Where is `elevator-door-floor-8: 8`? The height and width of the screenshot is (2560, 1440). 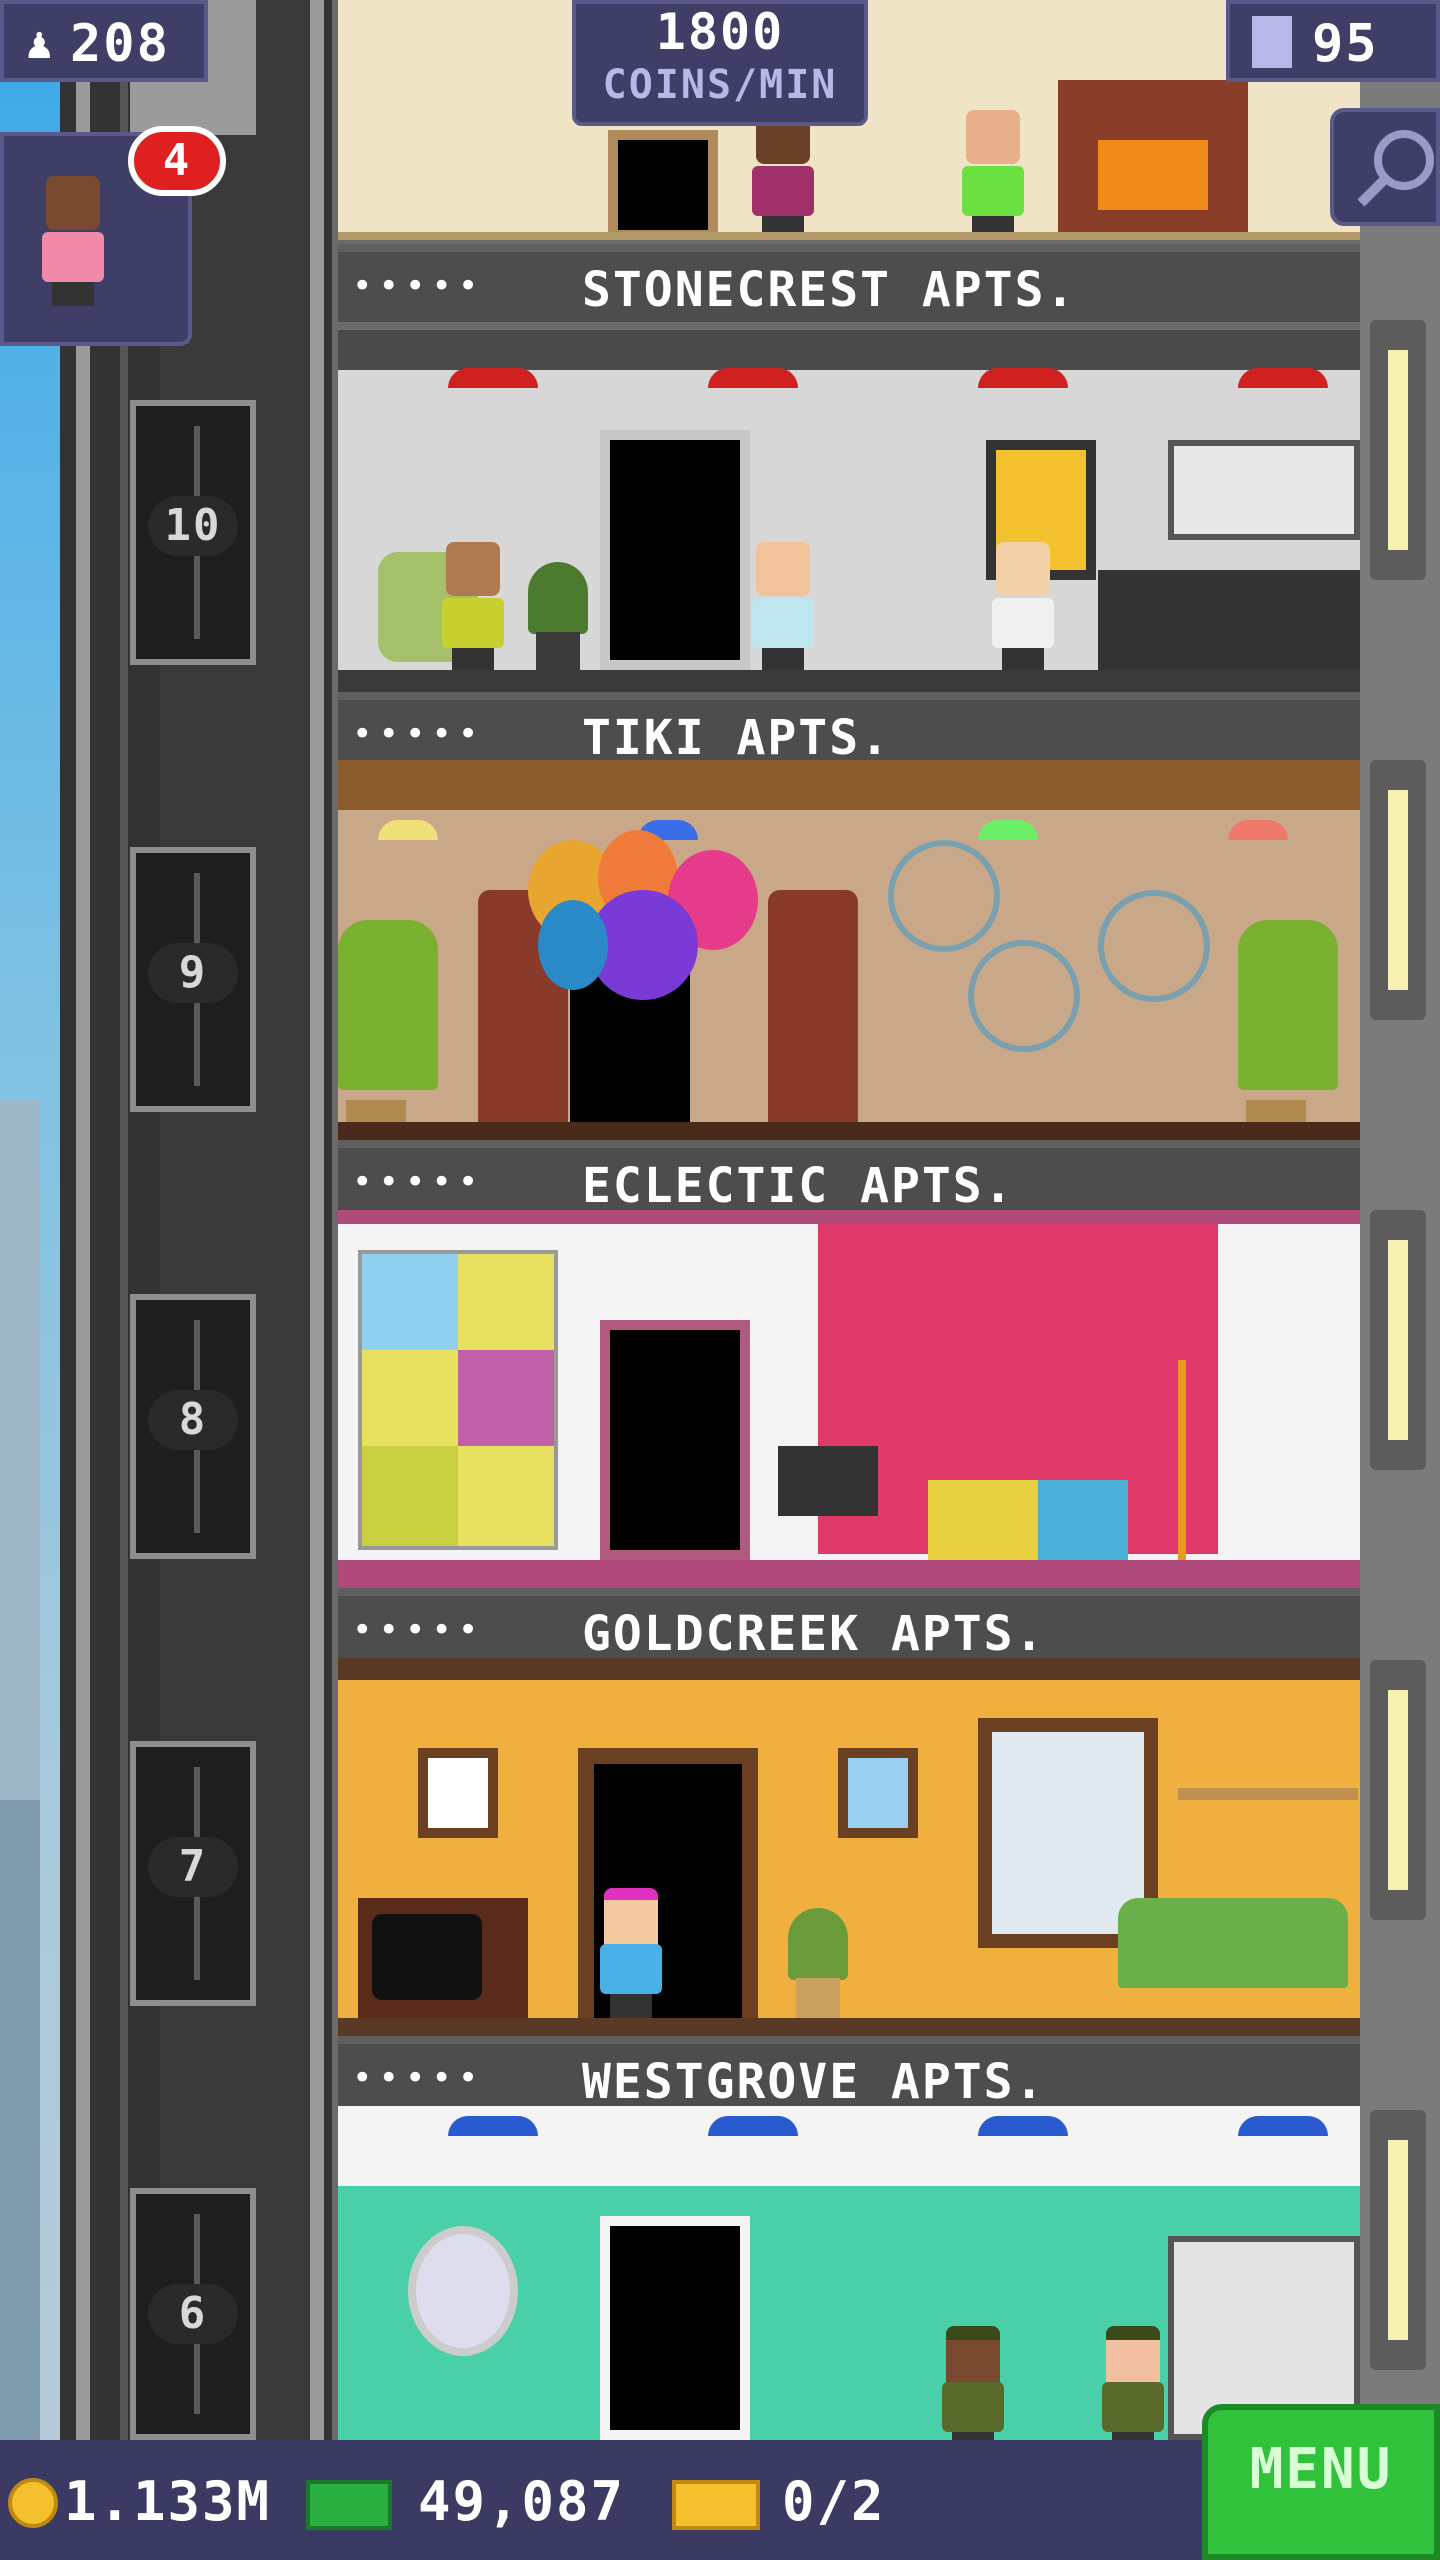
elevator-door-floor-8: 8 is located at coordinates (193, 1426).